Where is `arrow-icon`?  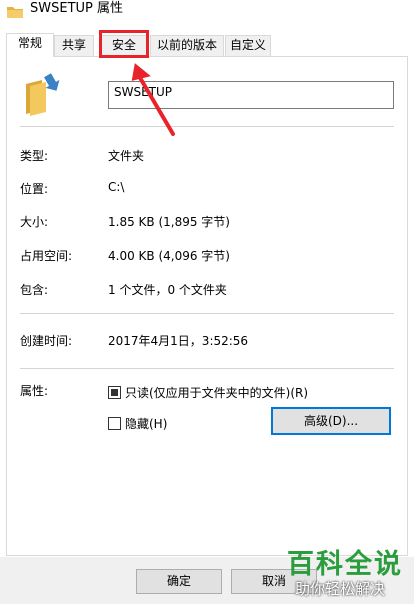
arrow-icon is located at coordinates (153, 99).